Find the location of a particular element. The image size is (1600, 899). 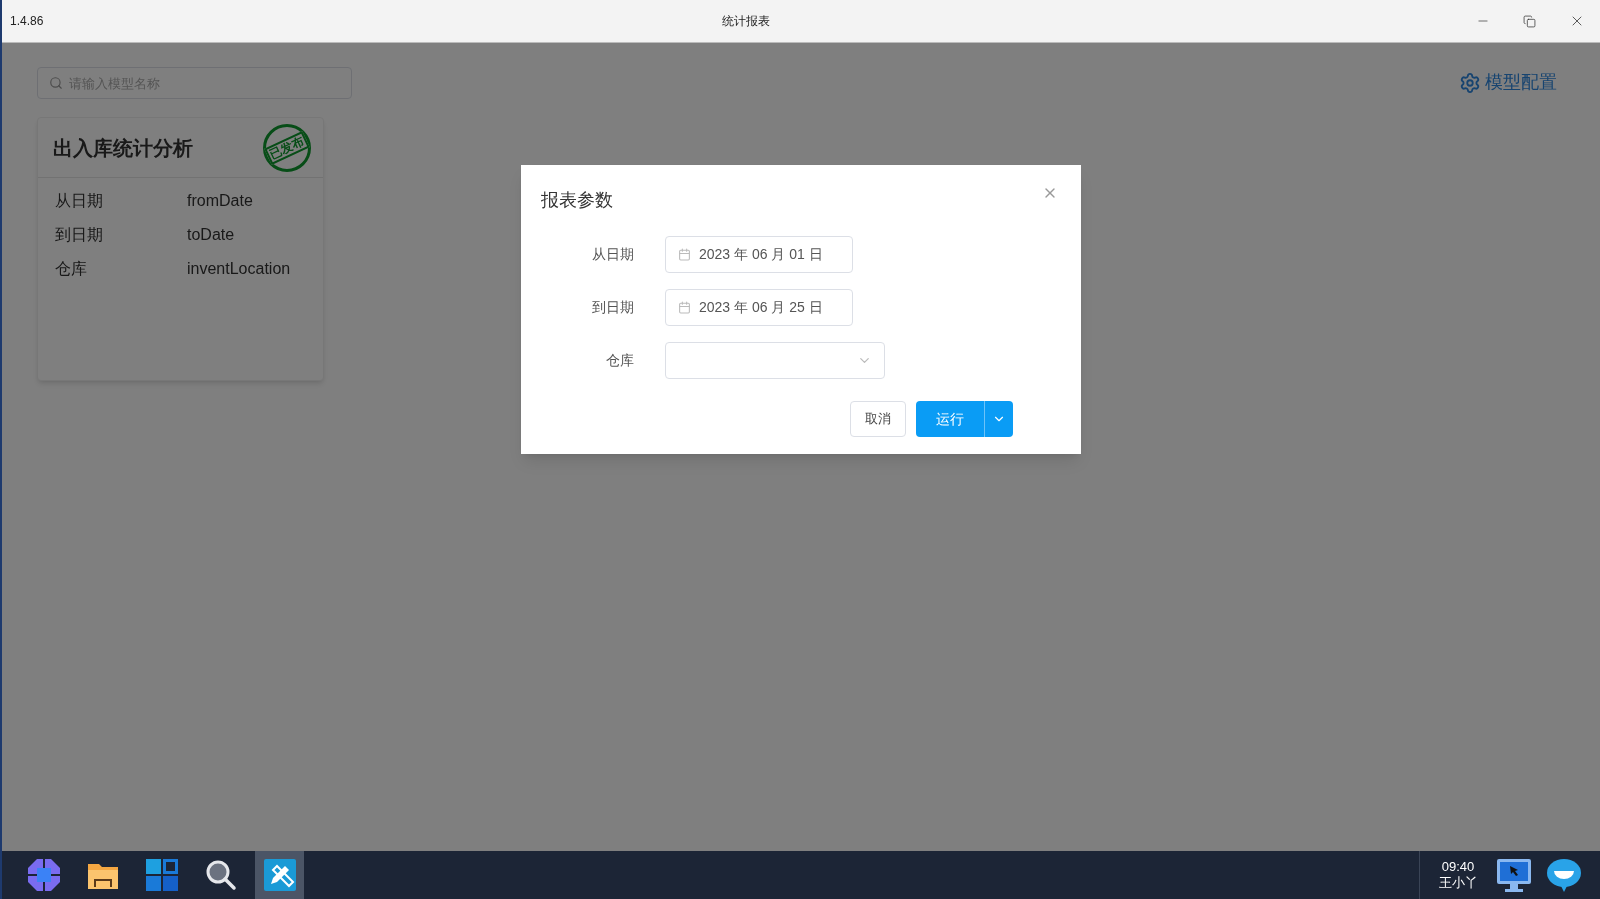

param-name: inventLocation is located at coordinates (239, 269).